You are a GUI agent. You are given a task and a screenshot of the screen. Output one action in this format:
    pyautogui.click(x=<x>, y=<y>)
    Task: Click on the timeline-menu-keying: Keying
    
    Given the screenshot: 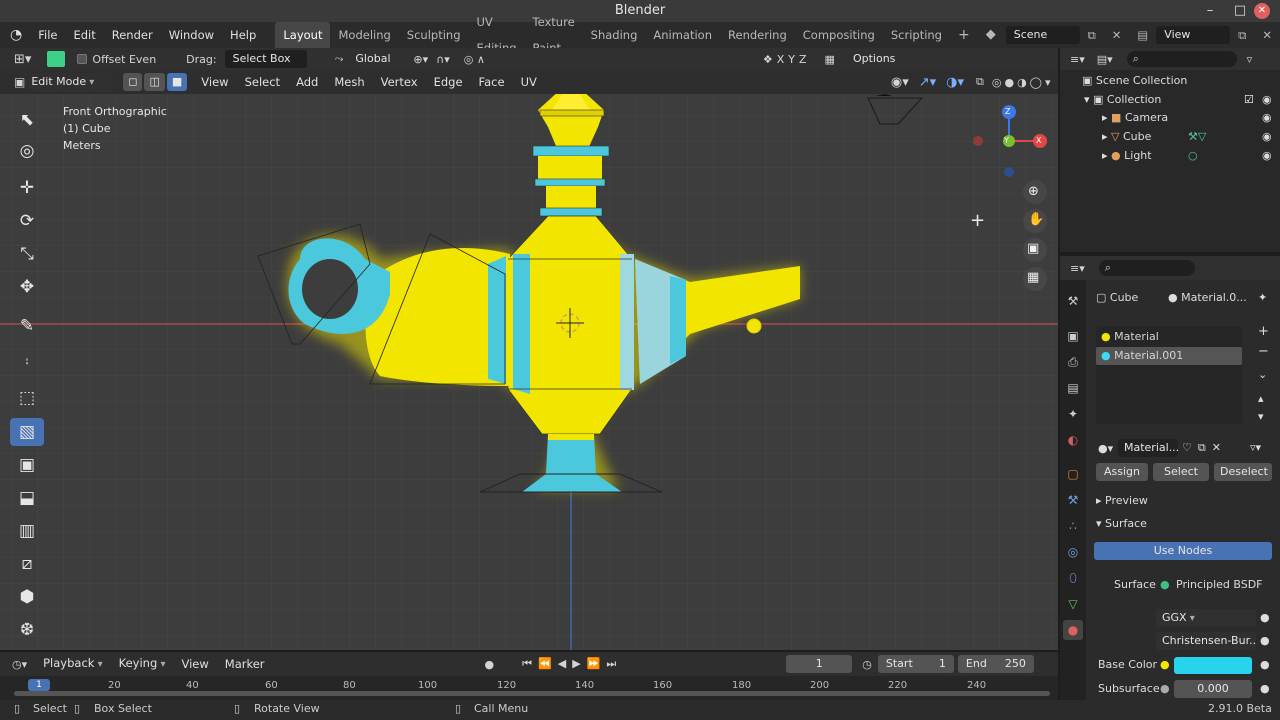 What is the action you would take?
    pyautogui.click(x=142, y=664)
    